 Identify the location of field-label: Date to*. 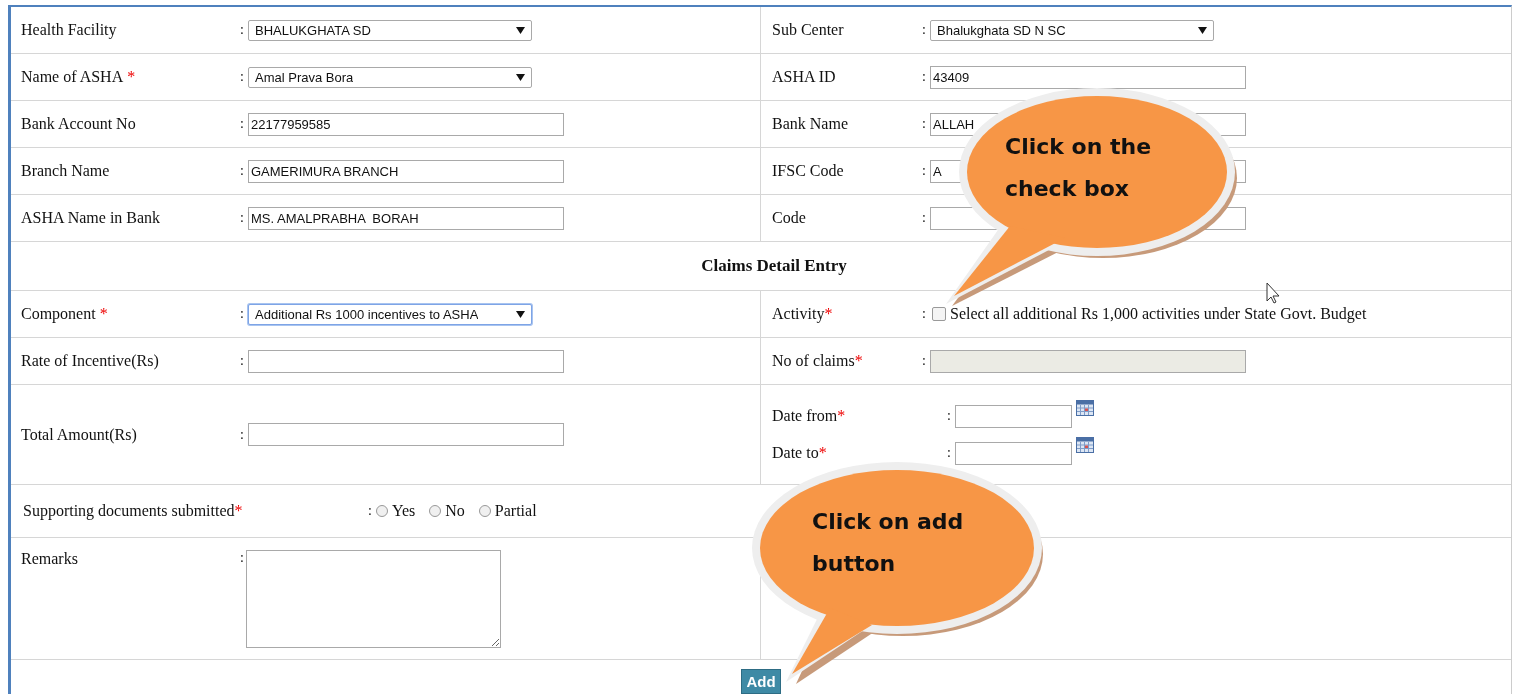
(800, 453).